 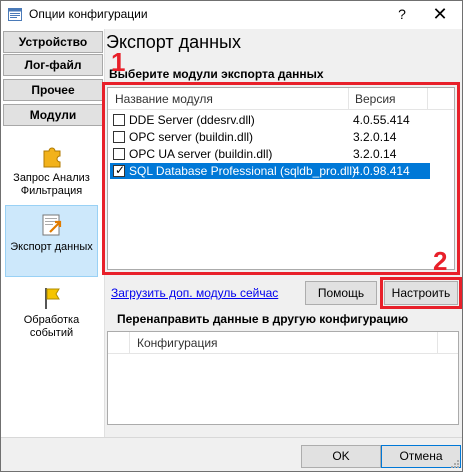 I want to click on sidebar-item-label: Экспорт данных, so click(x=51, y=247).